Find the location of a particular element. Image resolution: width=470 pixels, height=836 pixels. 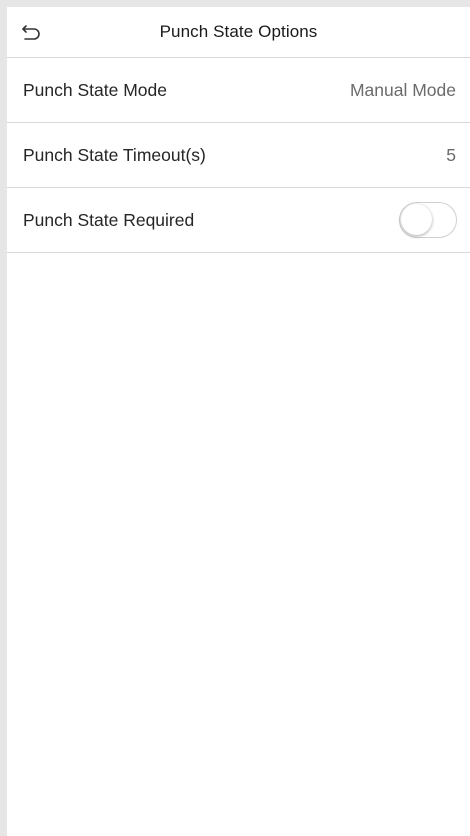

punch-state-required-row: Punch State Required is located at coordinates (238, 220).